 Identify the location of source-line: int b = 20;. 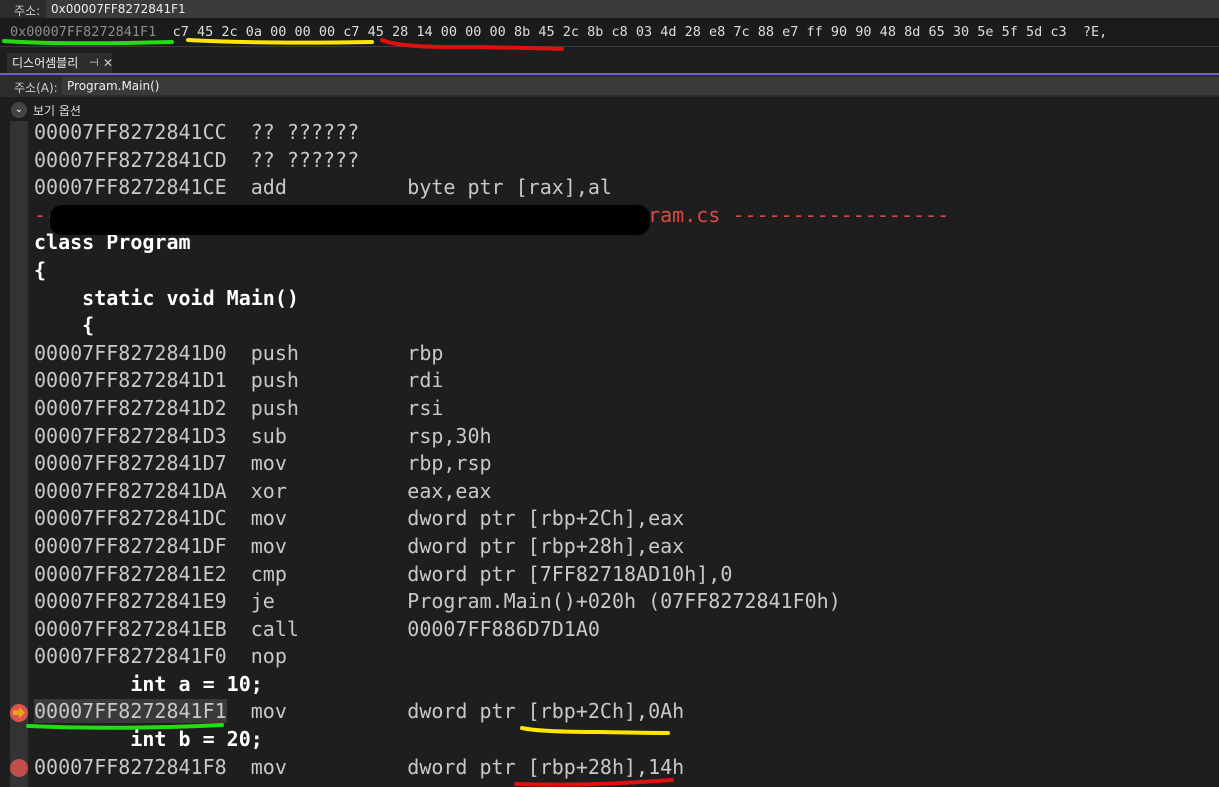
(148, 739).